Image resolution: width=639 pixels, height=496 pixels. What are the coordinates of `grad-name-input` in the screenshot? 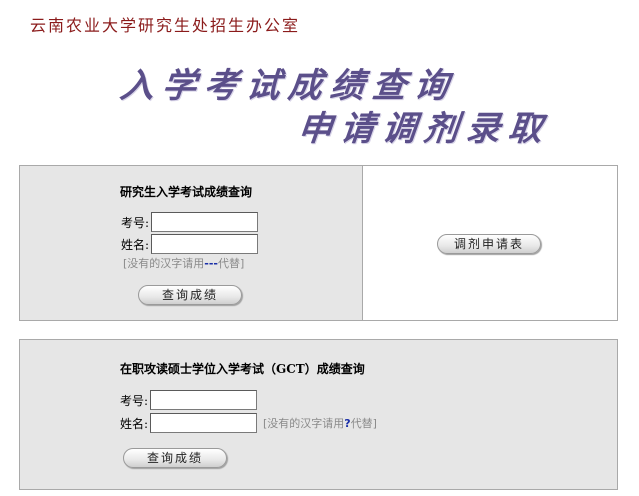 It's located at (204, 244).